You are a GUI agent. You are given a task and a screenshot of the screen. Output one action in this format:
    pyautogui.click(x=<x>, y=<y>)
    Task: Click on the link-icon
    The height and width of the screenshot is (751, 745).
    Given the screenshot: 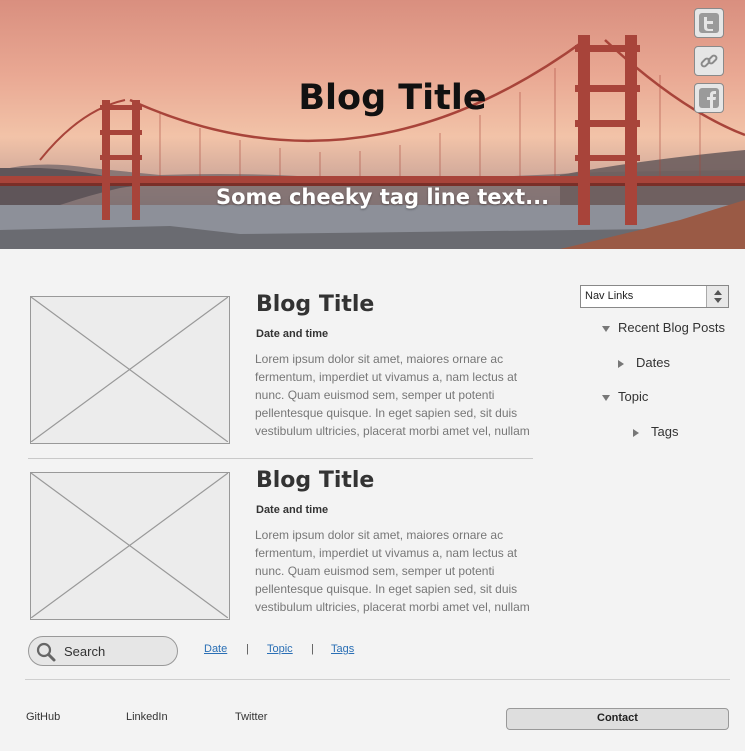 What is the action you would take?
    pyautogui.click(x=709, y=61)
    